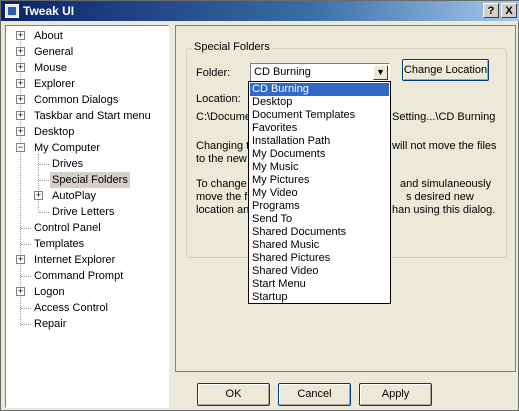  I want to click on tree-item-label: About, so click(48, 36).